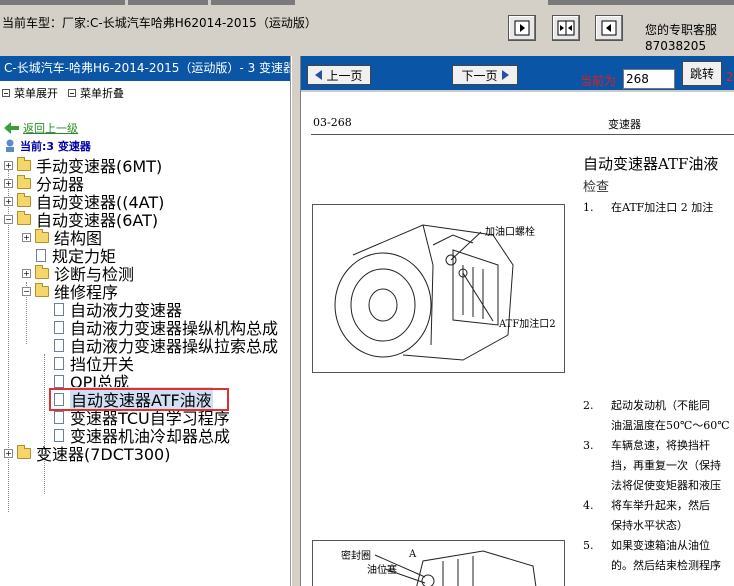 The height and width of the screenshot is (586, 734). I want to click on expand-all-button: 菜单展开, so click(30, 93).